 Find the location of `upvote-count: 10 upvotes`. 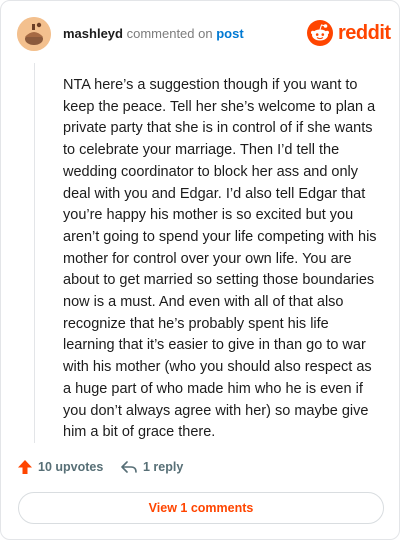

upvote-count: 10 upvotes is located at coordinates (71, 467).